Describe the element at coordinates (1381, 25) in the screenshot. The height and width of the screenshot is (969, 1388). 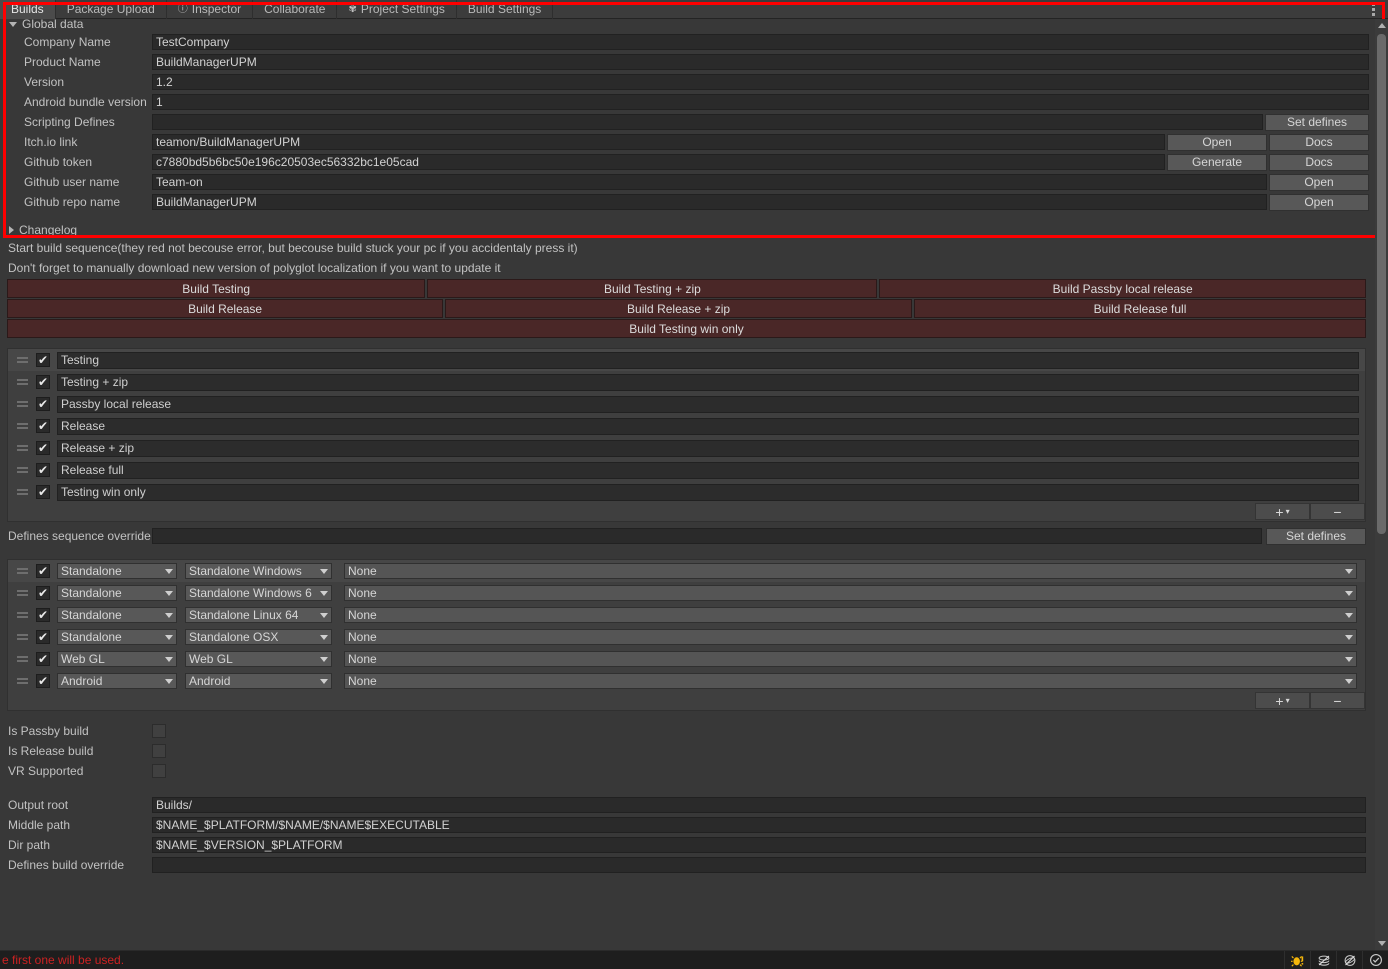
I see `scroll-up-arrow-icon` at that location.